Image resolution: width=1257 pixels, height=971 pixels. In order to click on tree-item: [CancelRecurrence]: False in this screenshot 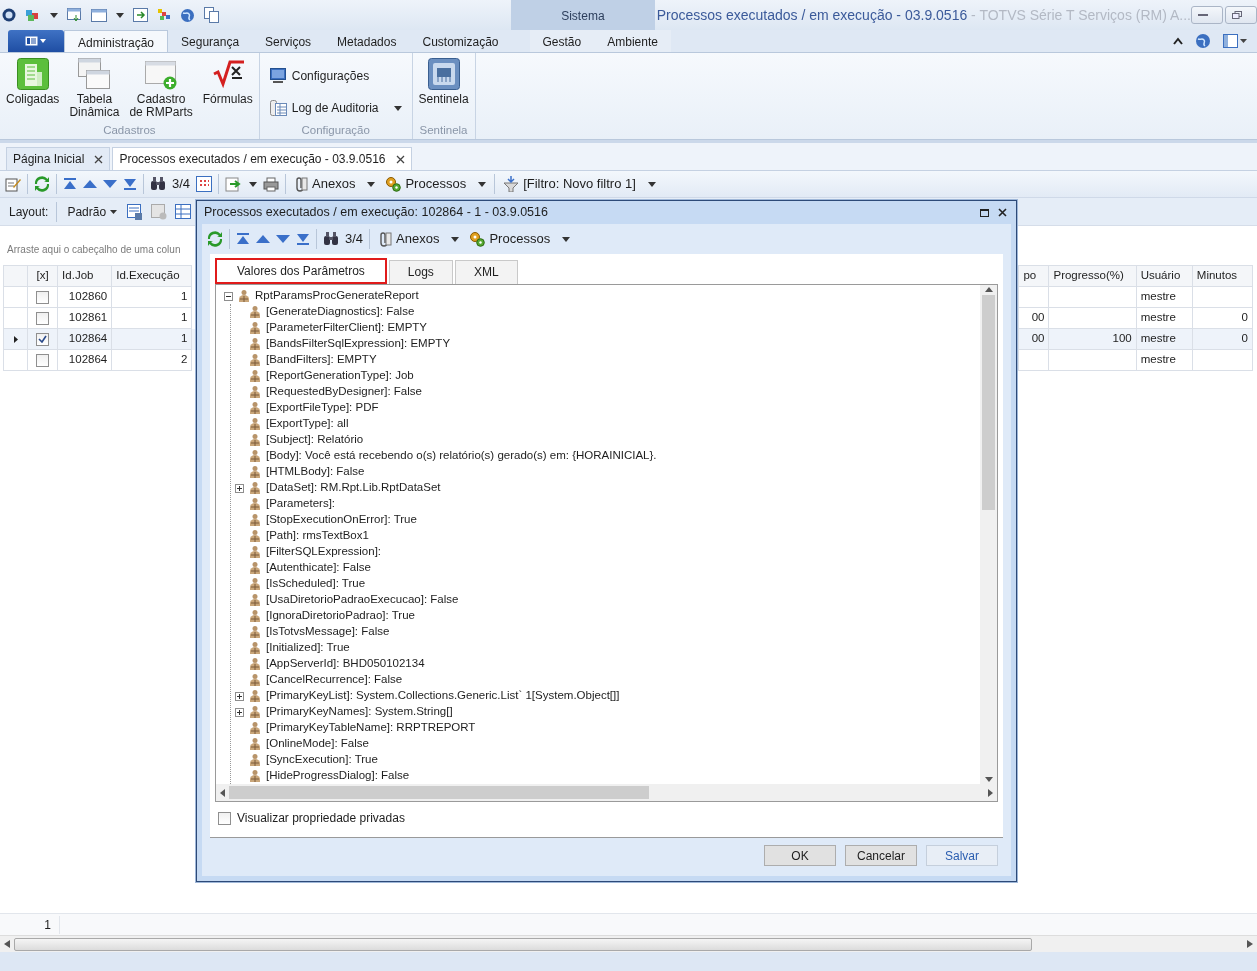, I will do `click(334, 680)`.